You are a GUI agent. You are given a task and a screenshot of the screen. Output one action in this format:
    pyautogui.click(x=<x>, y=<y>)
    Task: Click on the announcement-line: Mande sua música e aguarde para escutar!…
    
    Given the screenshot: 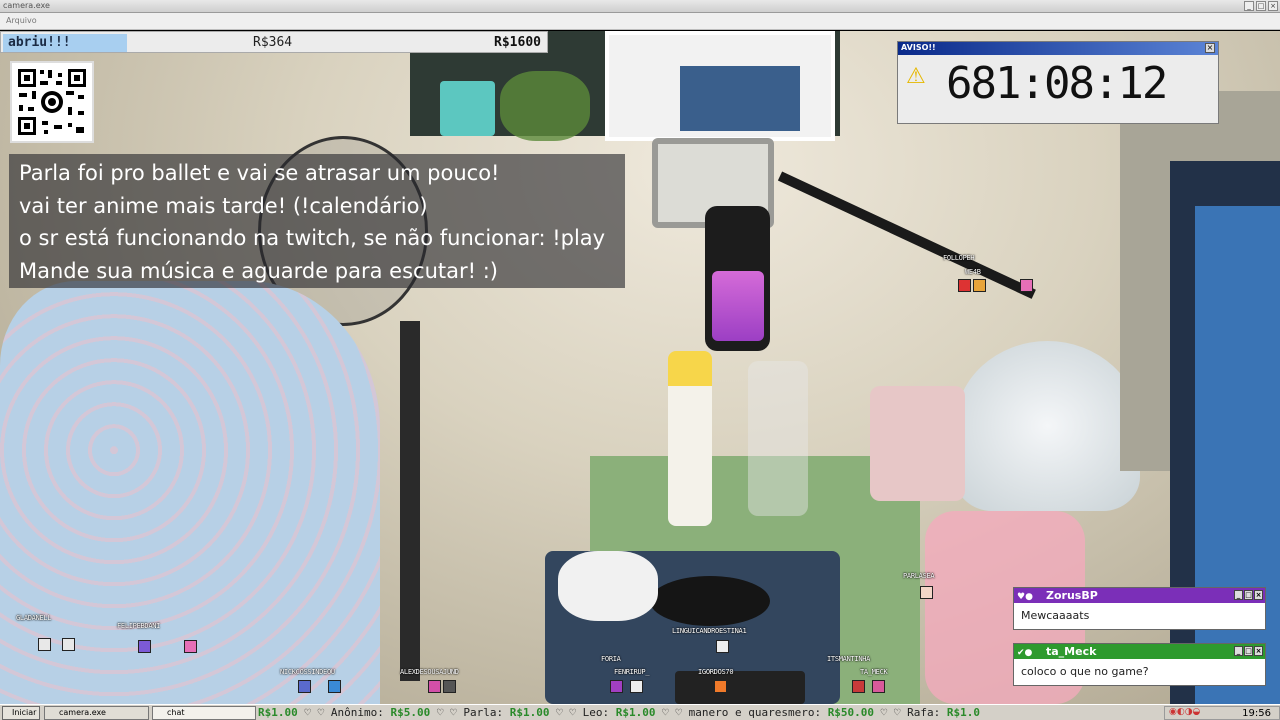 What is the action you would take?
    pyautogui.click(x=259, y=270)
    